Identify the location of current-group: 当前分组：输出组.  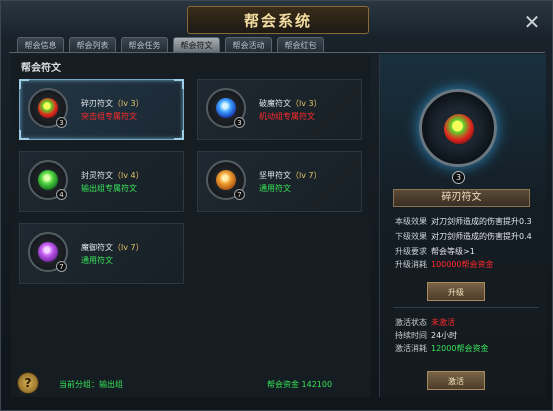
(91, 384).